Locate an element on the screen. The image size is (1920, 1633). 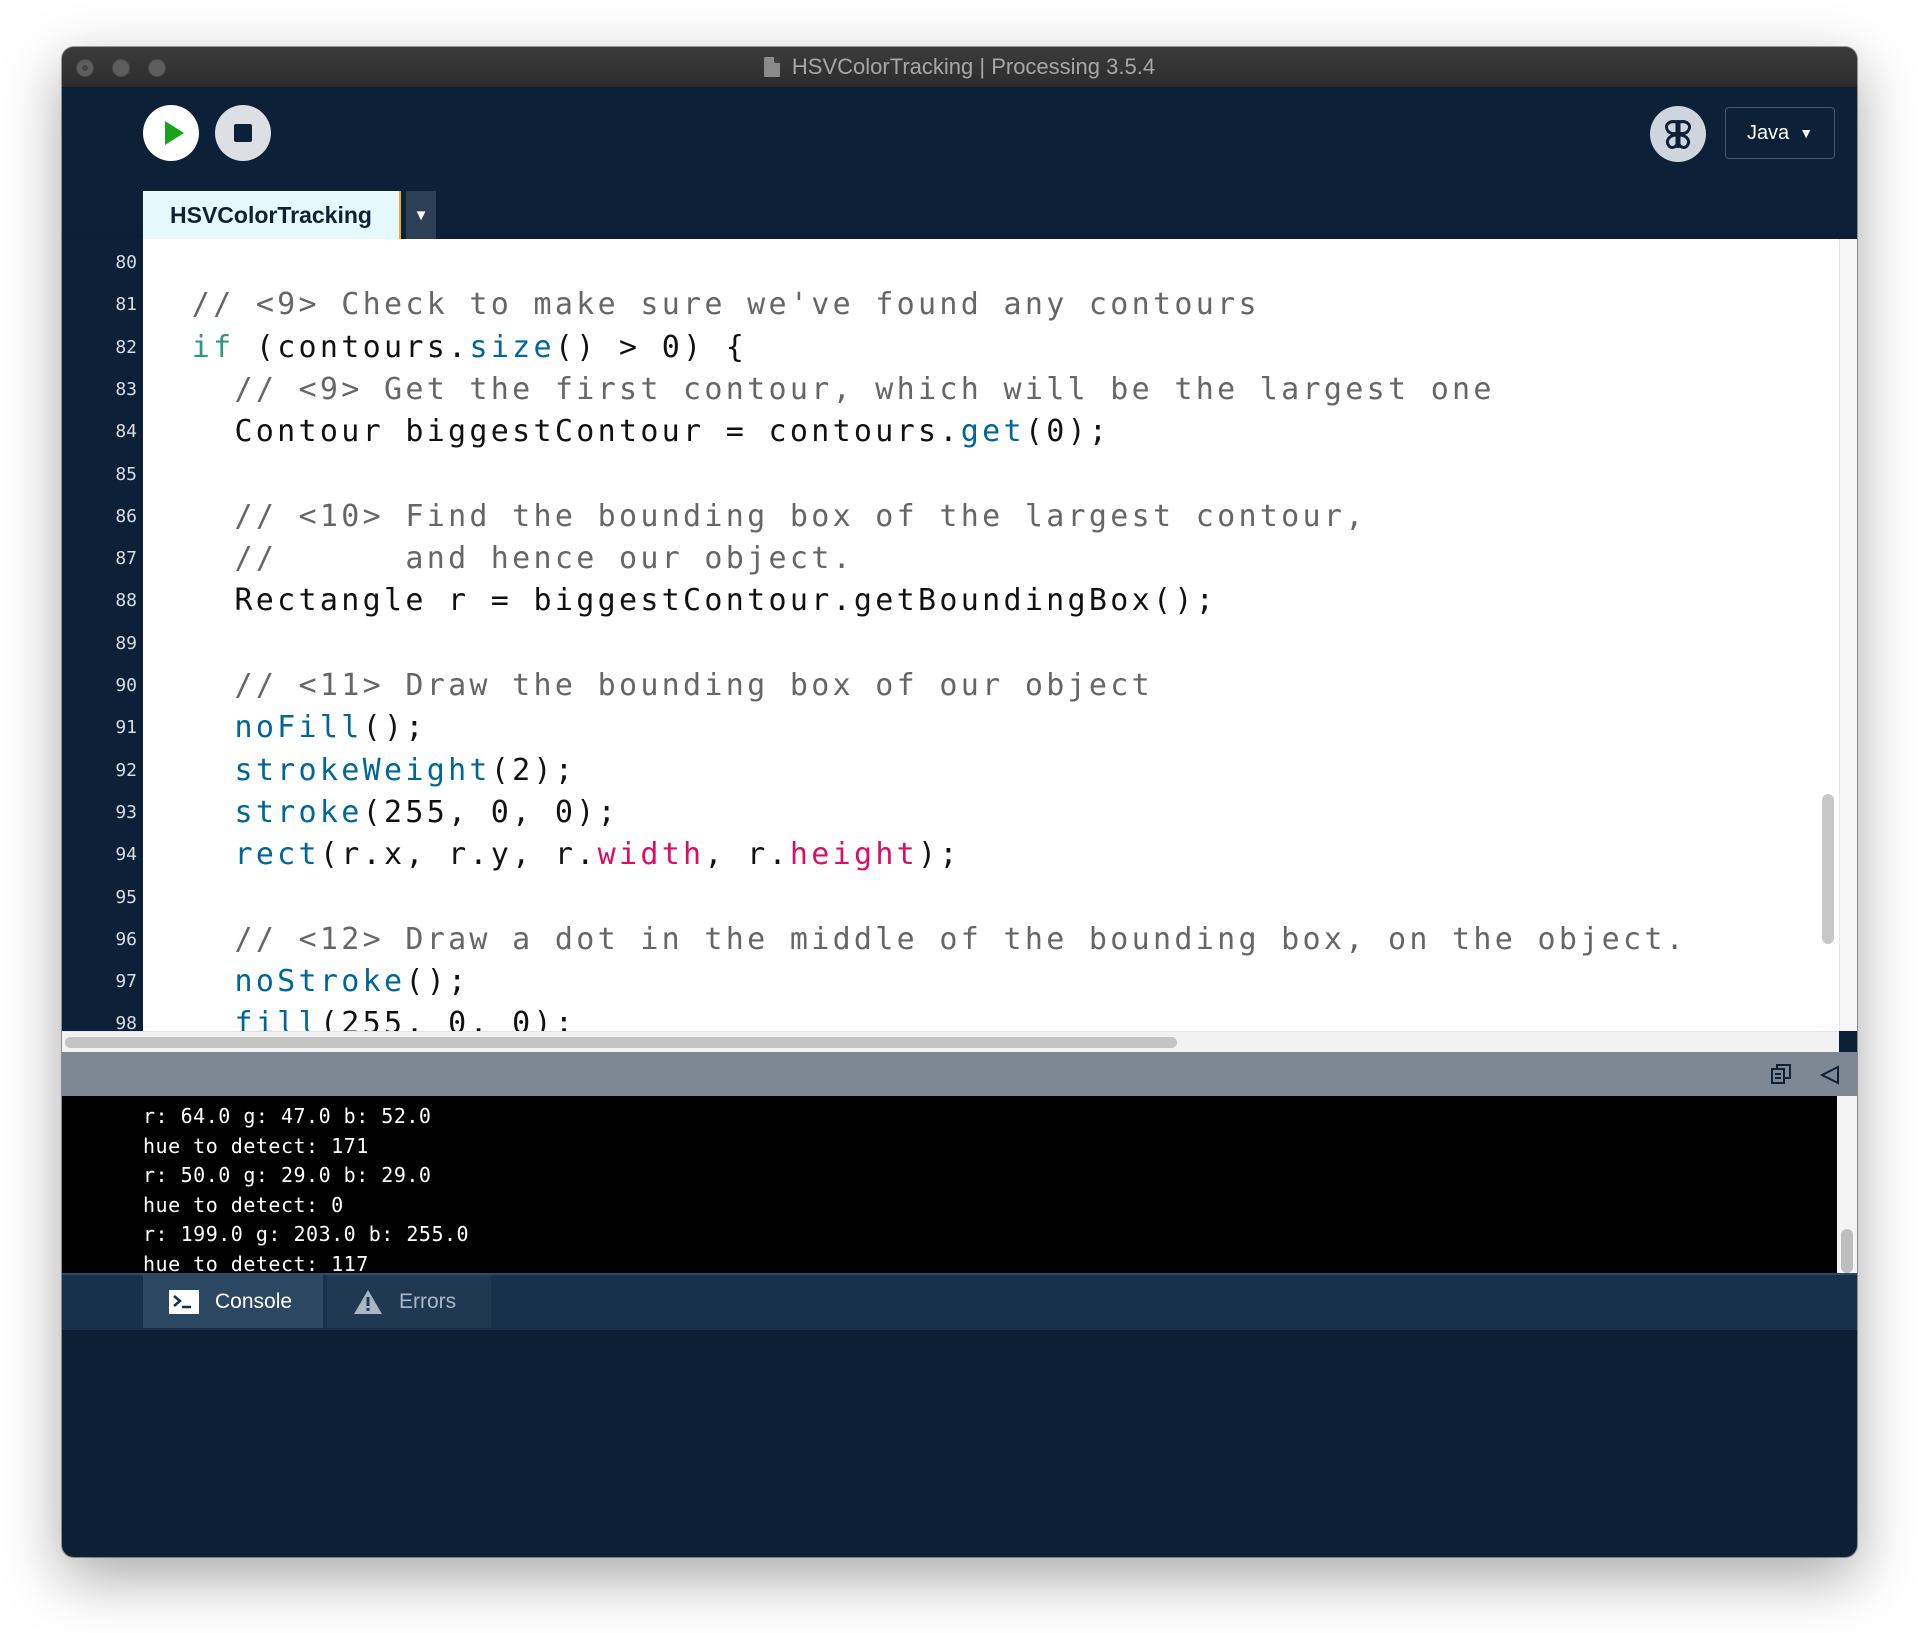
editor-horizontal-scrollbar is located at coordinates (950, 1041).